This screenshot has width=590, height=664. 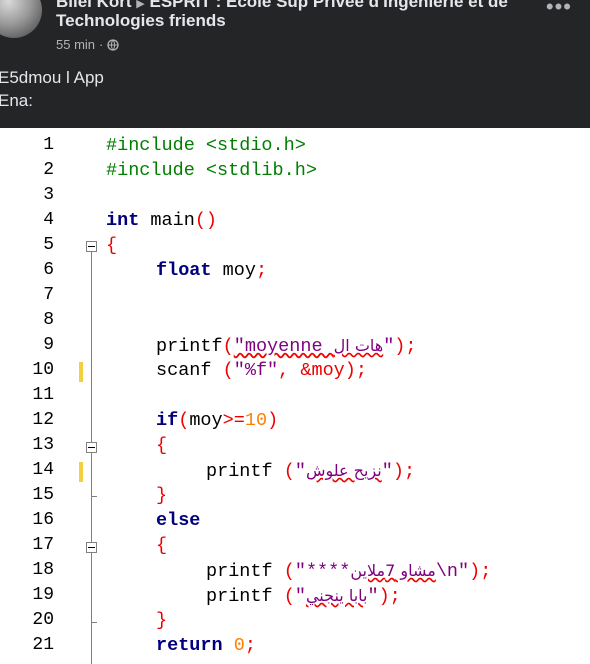 I want to click on post-meta: 55 min ·, so click(x=88, y=44).